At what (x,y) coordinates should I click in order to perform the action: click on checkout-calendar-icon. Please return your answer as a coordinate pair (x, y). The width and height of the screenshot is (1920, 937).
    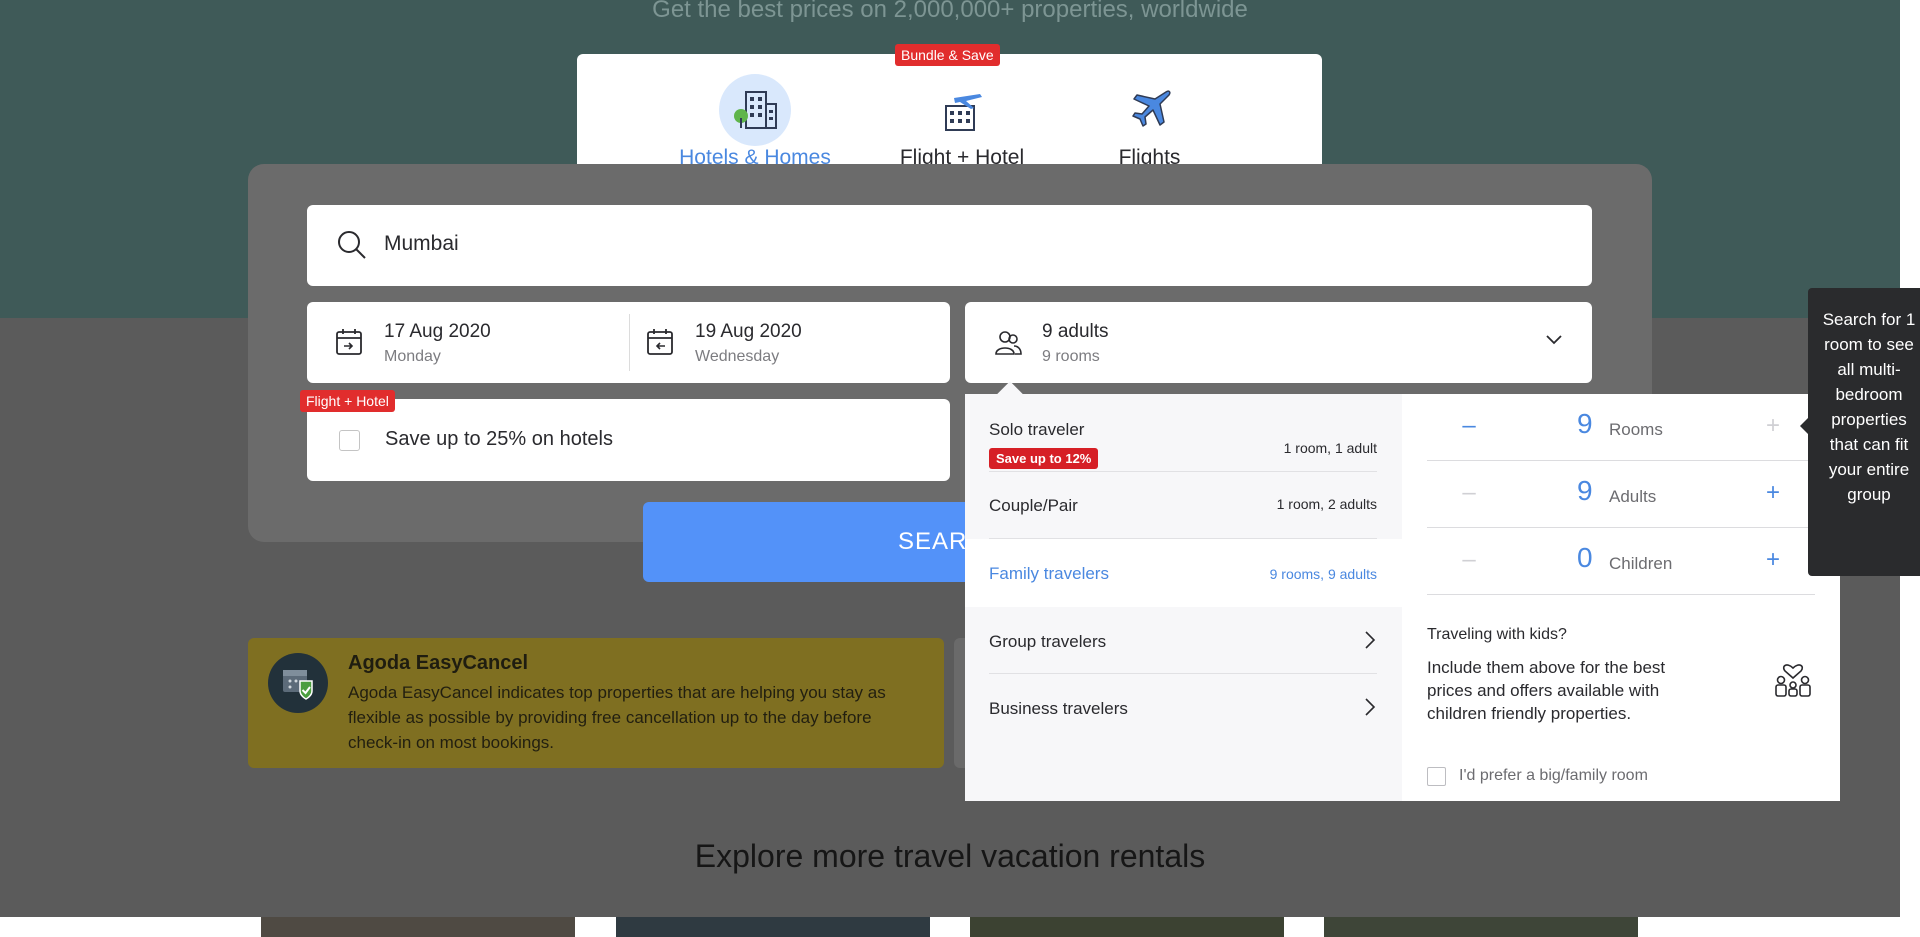
    Looking at the image, I should click on (660, 344).